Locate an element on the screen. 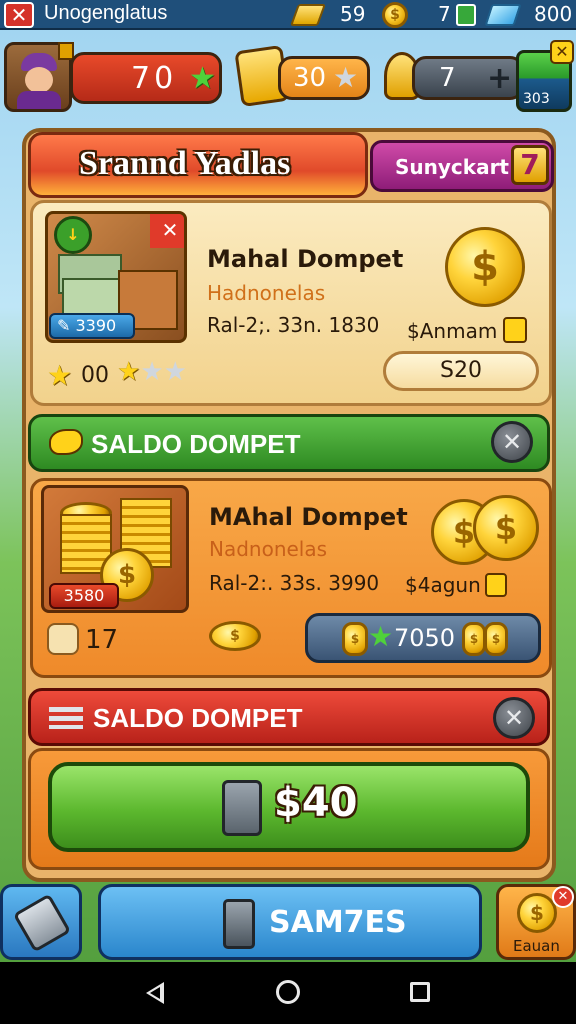  status-value-3: 800 is located at coordinates (553, 14).